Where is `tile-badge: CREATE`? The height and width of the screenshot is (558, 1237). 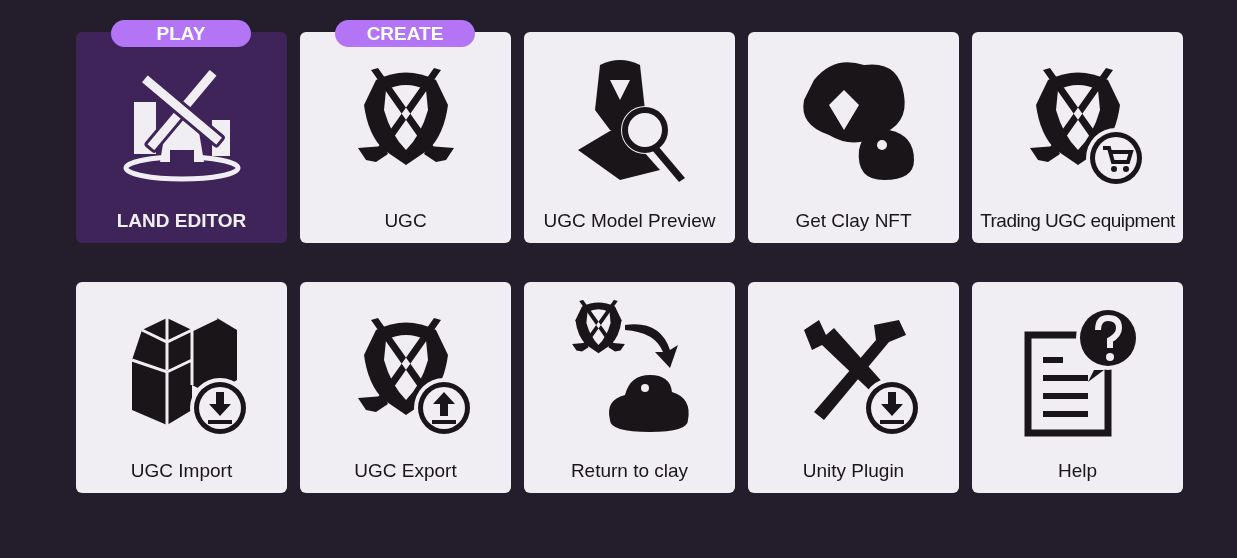 tile-badge: CREATE is located at coordinates (405, 33).